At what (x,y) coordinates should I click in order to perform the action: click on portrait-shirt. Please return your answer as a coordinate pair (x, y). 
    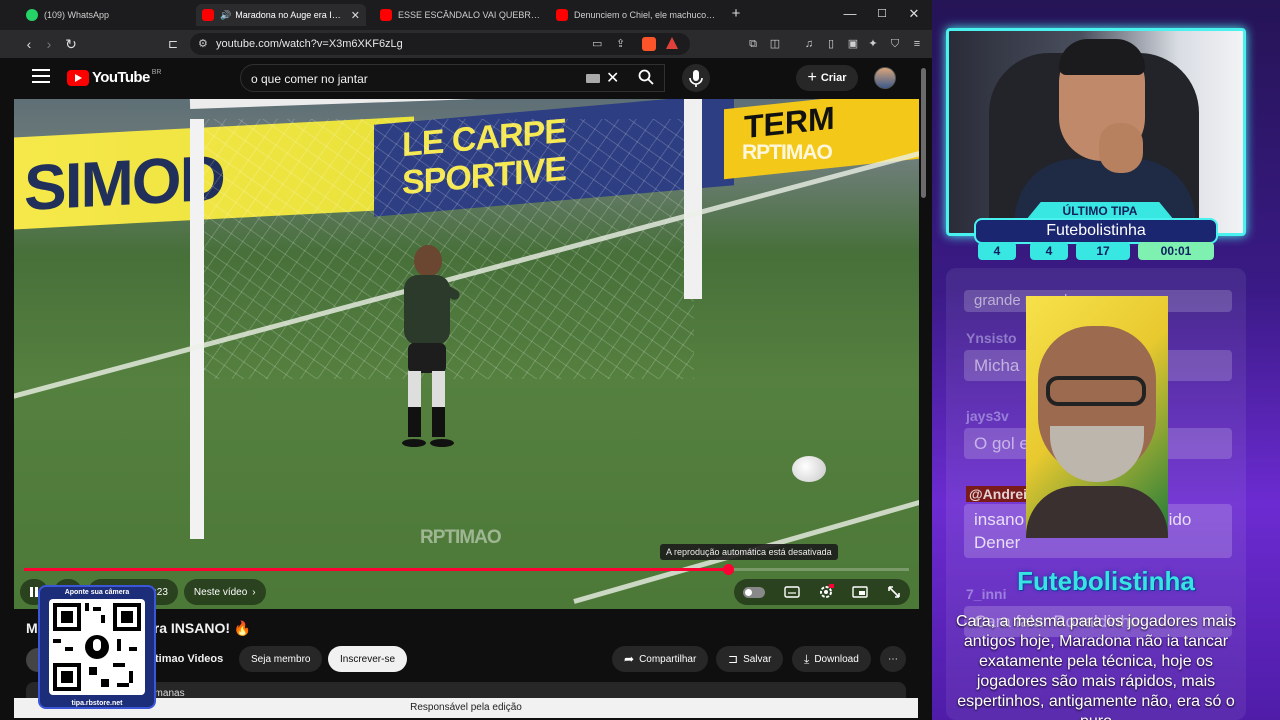
    Looking at the image, I should click on (1097, 512).